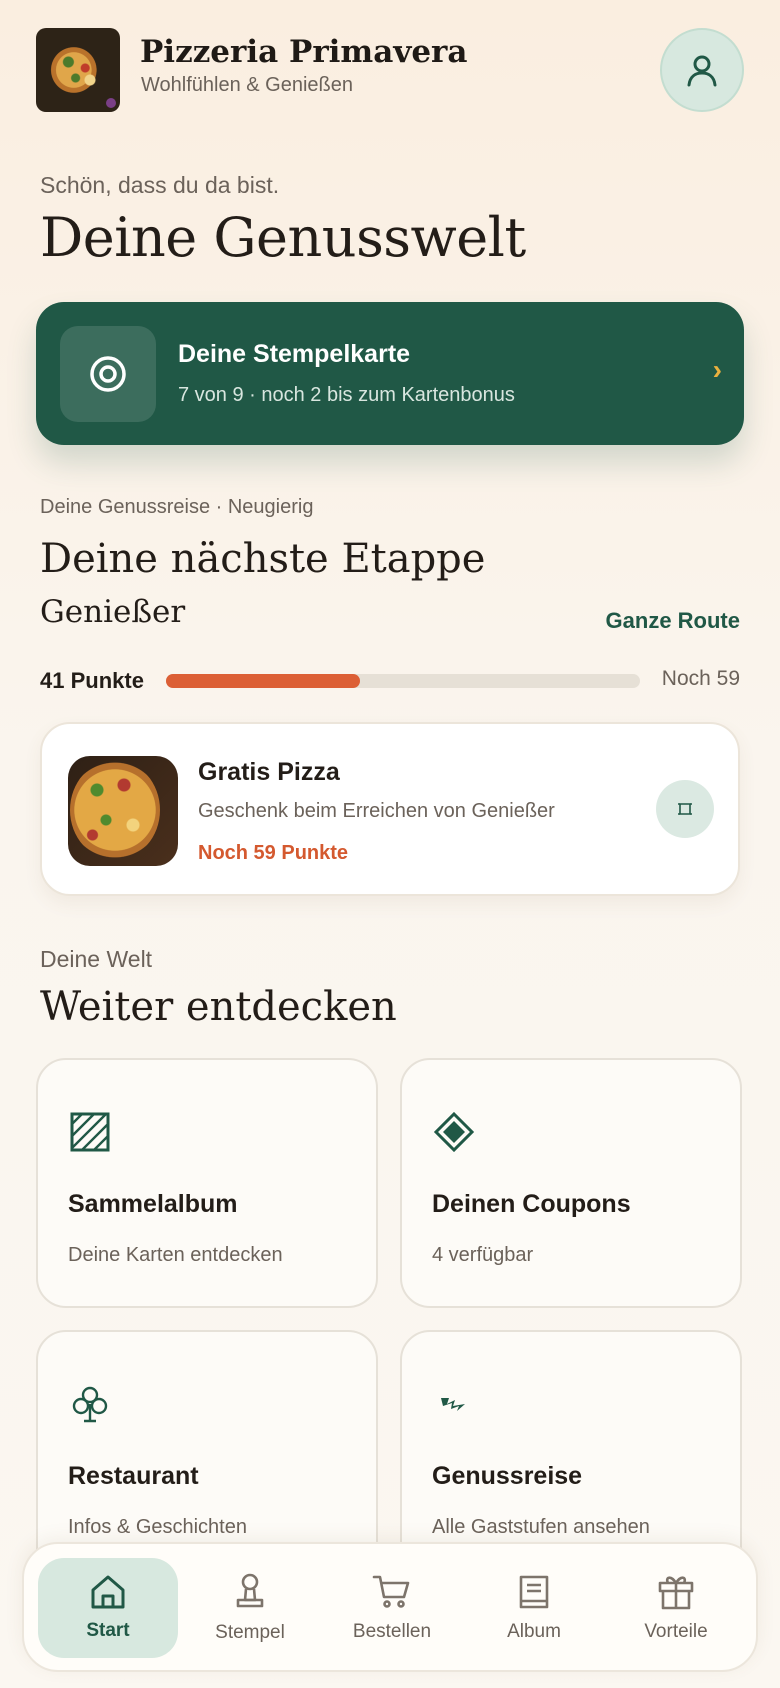  Describe the element at coordinates (123, 811) in the screenshot. I see `pizza-image` at that location.